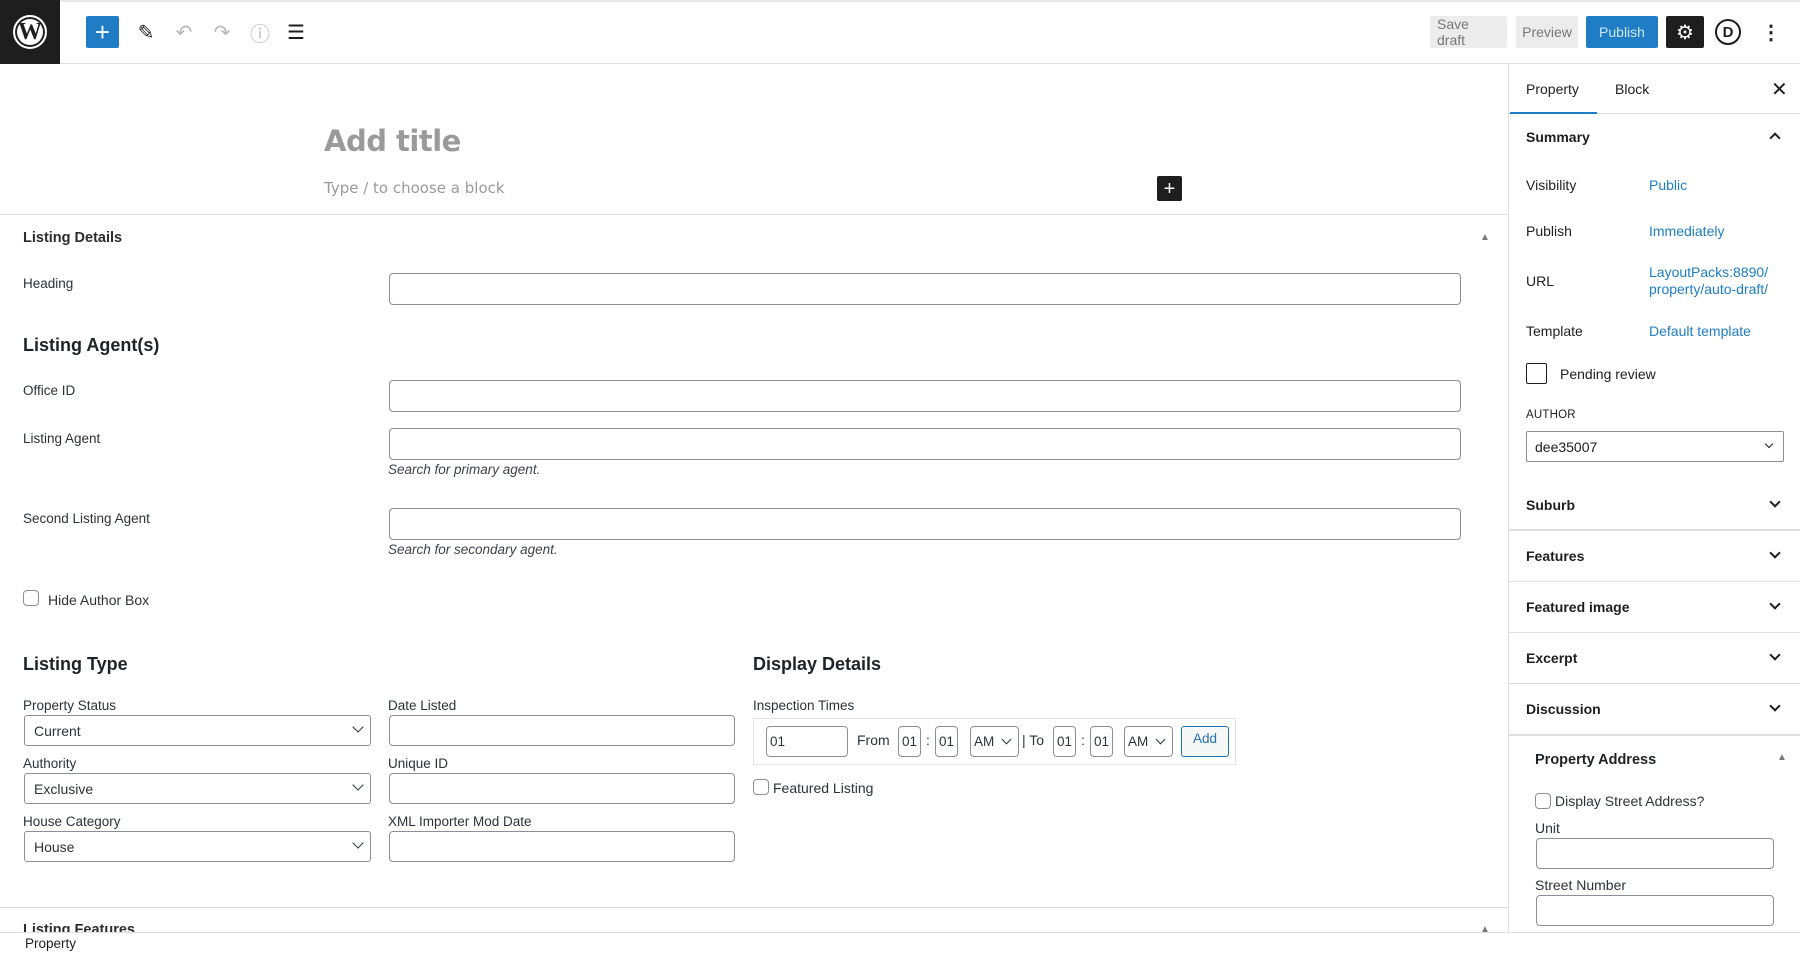 The height and width of the screenshot is (954, 1800). What do you see at coordinates (1563, 709) in the screenshot?
I see `discussion-panel-title: Discussion` at bounding box center [1563, 709].